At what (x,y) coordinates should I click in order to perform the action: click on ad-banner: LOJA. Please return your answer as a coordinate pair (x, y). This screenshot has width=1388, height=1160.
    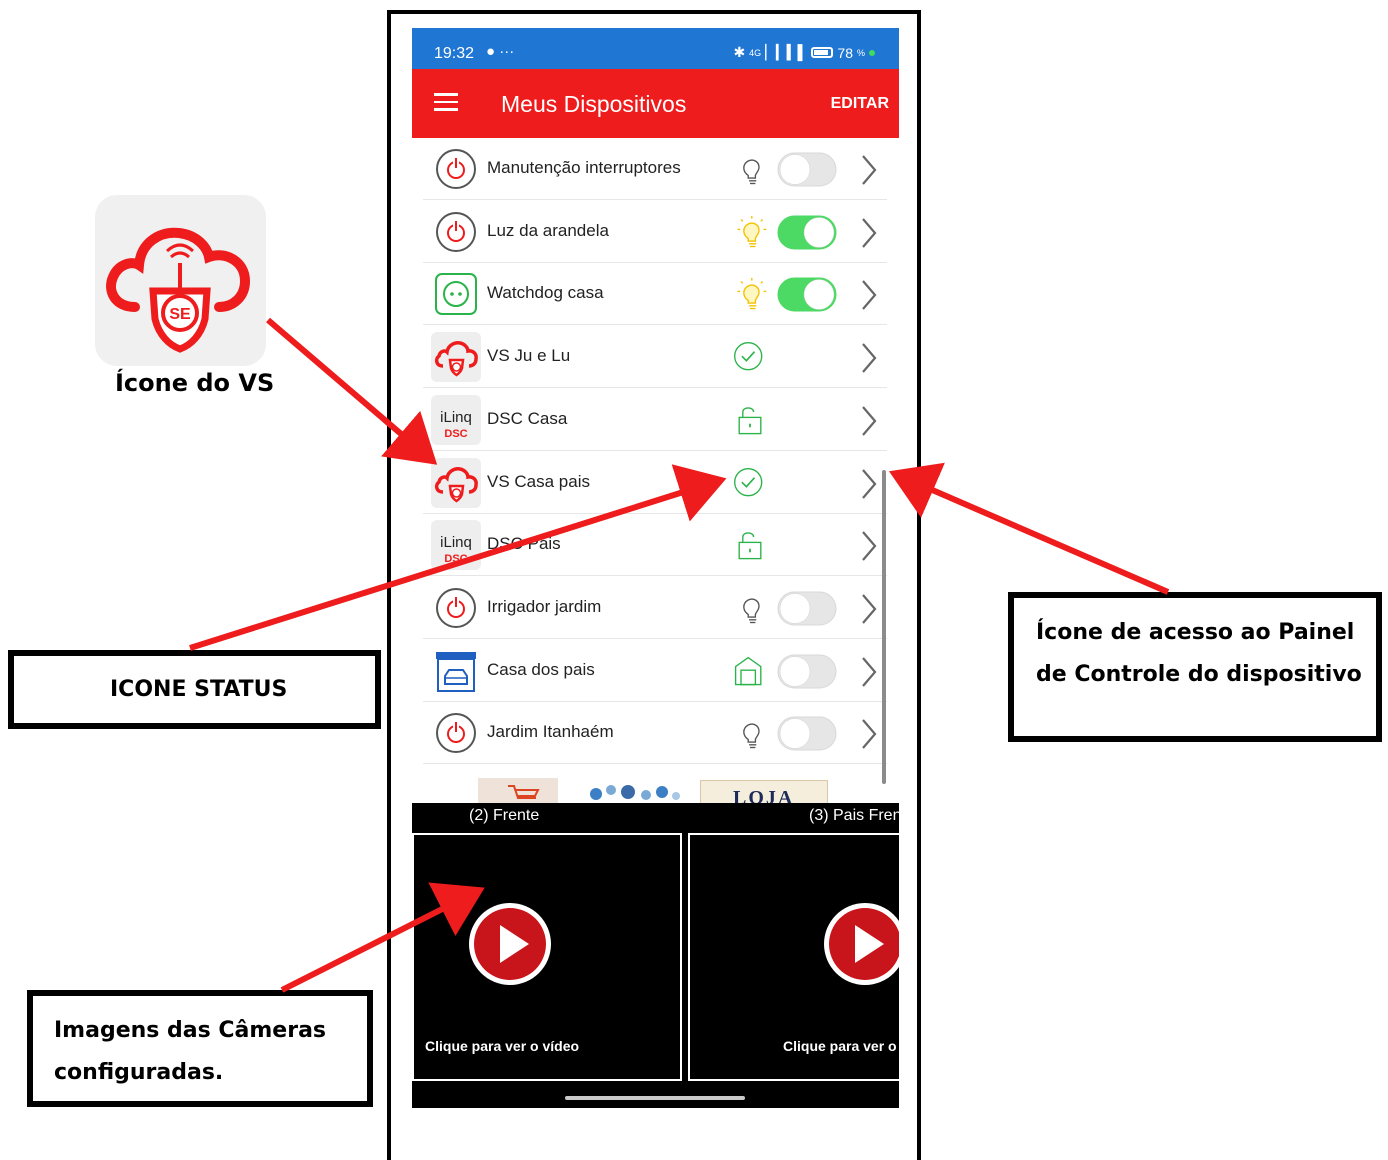
    Looking at the image, I should click on (653, 790).